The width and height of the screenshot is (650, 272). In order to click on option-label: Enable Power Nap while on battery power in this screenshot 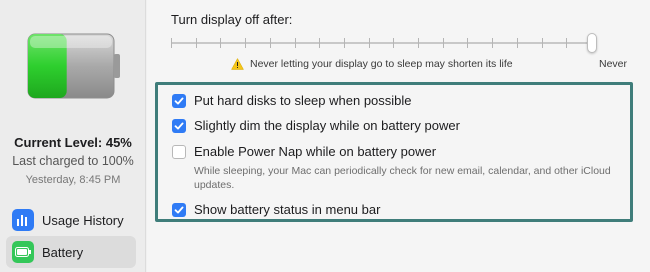, I will do `click(315, 151)`.